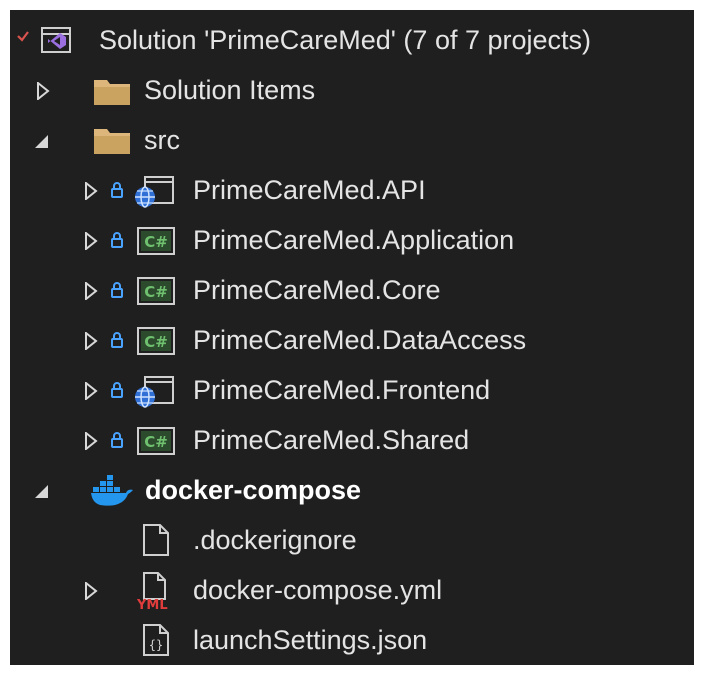 Image resolution: width=704 pixels, height=675 pixels. I want to click on tree-row-file: {} launchSettings.json, so click(352, 640).